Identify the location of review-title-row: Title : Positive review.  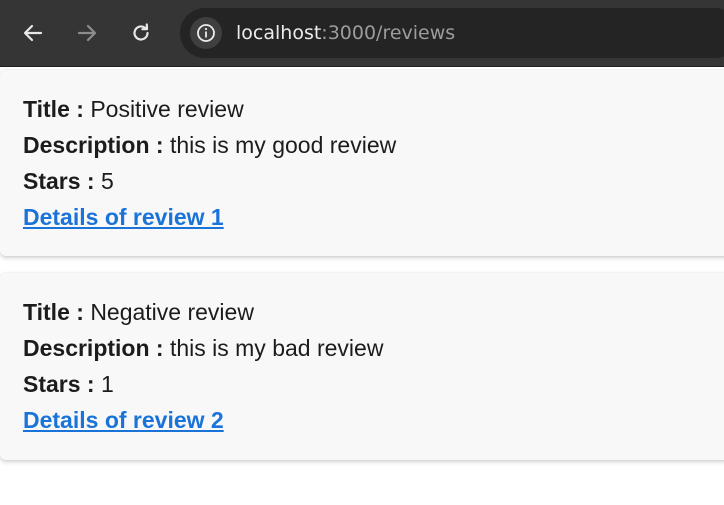
(133, 109).